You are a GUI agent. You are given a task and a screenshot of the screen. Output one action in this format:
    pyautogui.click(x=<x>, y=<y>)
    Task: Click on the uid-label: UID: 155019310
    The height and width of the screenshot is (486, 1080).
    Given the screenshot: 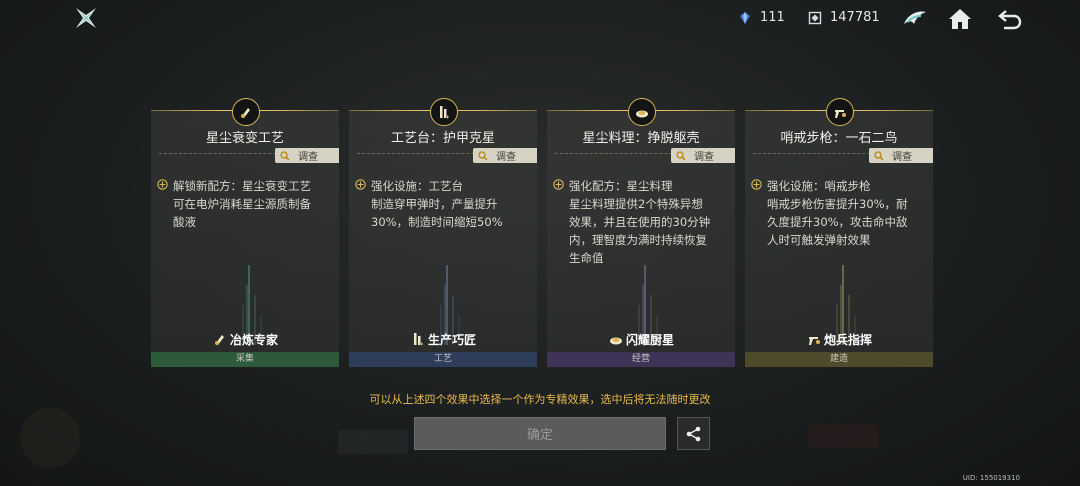 What is the action you would take?
    pyautogui.click(x=991, y=478)
    